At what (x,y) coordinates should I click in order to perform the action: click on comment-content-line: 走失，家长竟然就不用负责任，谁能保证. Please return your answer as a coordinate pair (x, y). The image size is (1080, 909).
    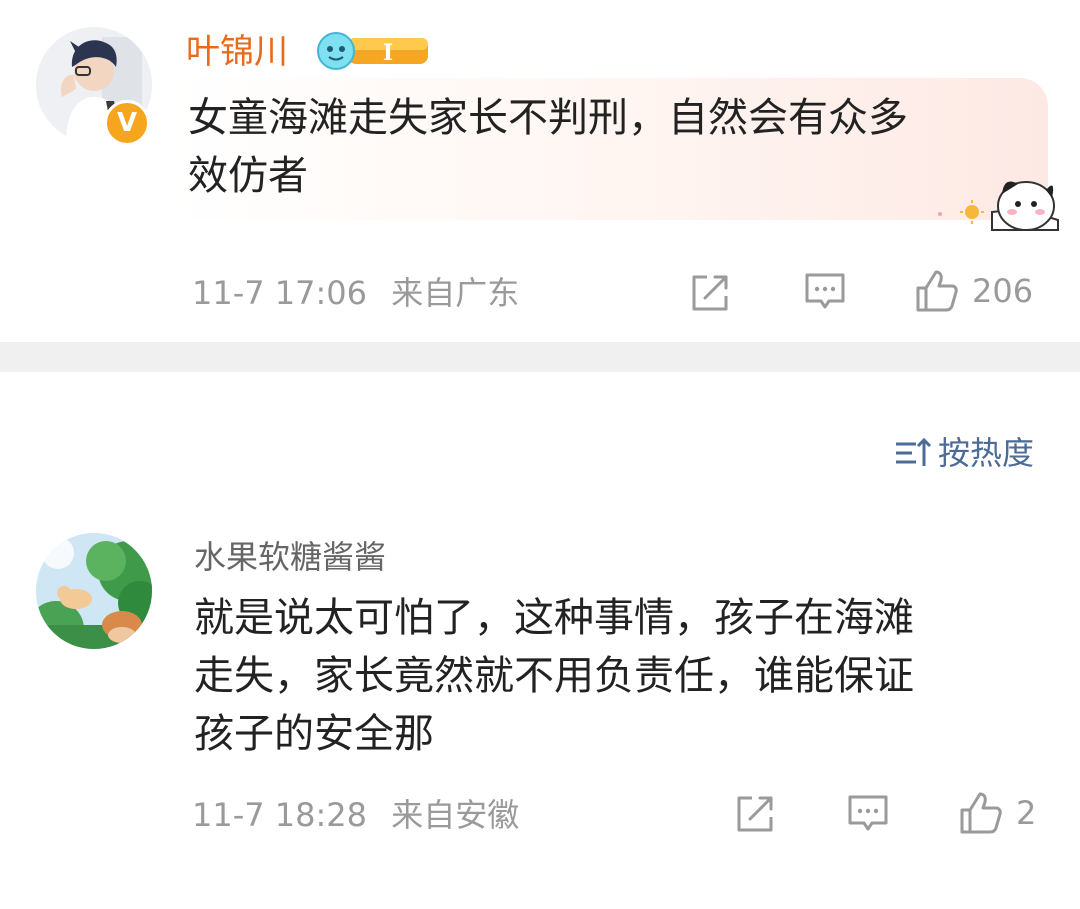
    Looking at the image, I should click on (554, 676).